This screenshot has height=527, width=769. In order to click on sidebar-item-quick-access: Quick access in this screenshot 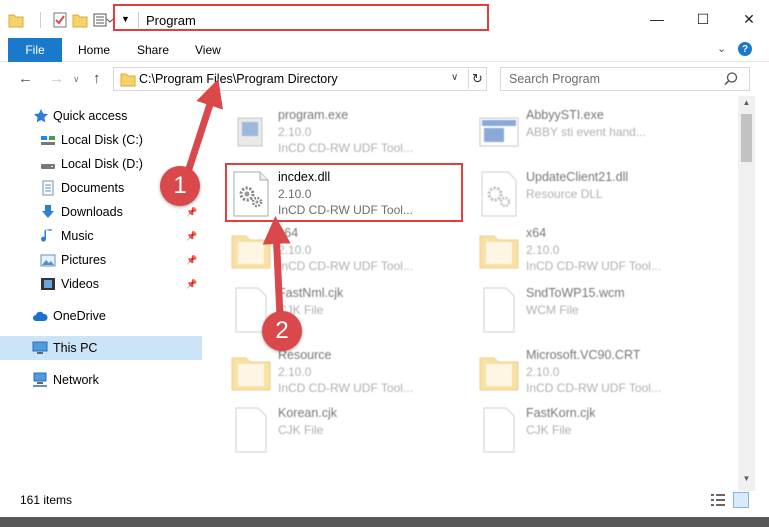, I will do `click(101, 116)`.